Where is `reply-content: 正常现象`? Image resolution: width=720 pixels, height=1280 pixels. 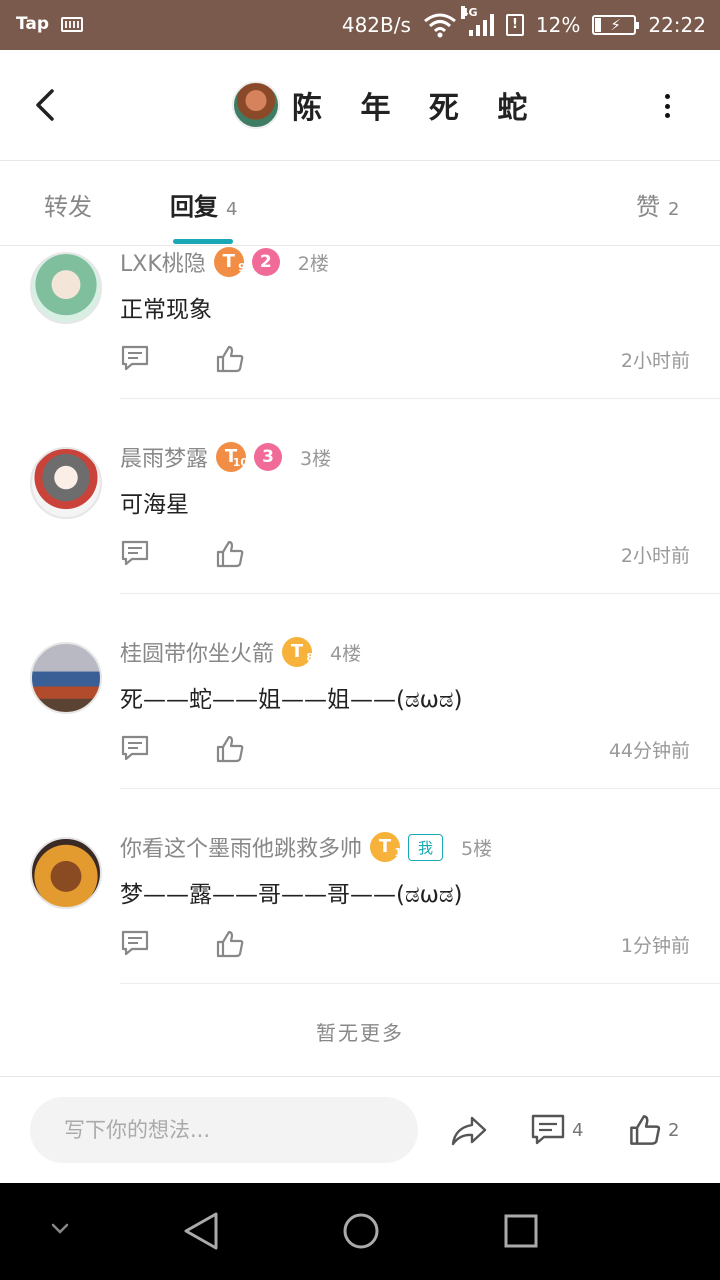 reply-content: 正常现象 is located at coordinates (166, 310).